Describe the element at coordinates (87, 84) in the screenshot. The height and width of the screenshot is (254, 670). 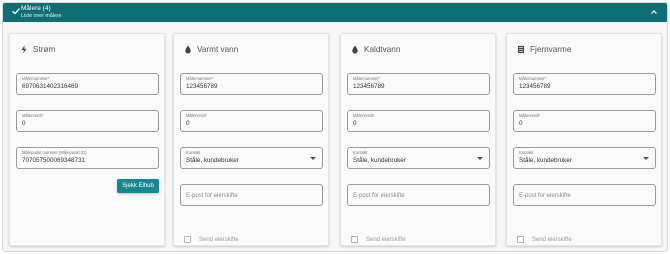
I see `meter-number-field: Målernummer* 6970631402316469` at that location.